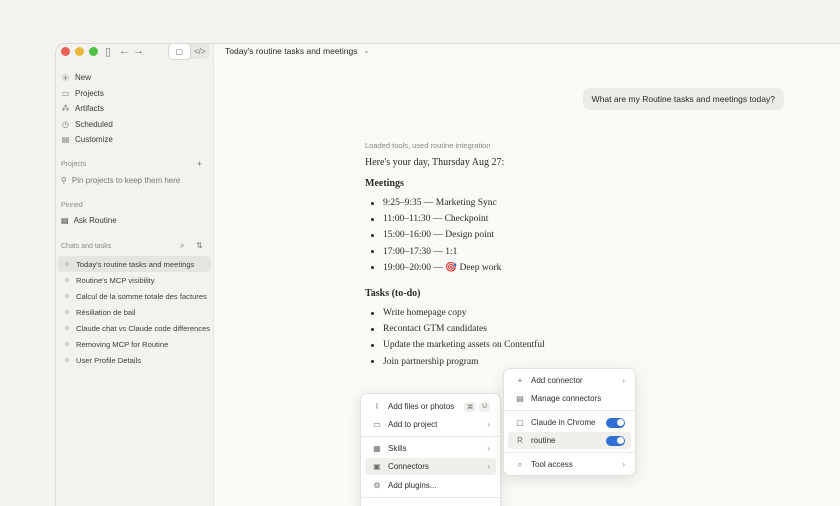  Describe the element at coordinates (135, 140) in the screenshot. I see `sidebar-item-customize: ▤ Customize` at that location.